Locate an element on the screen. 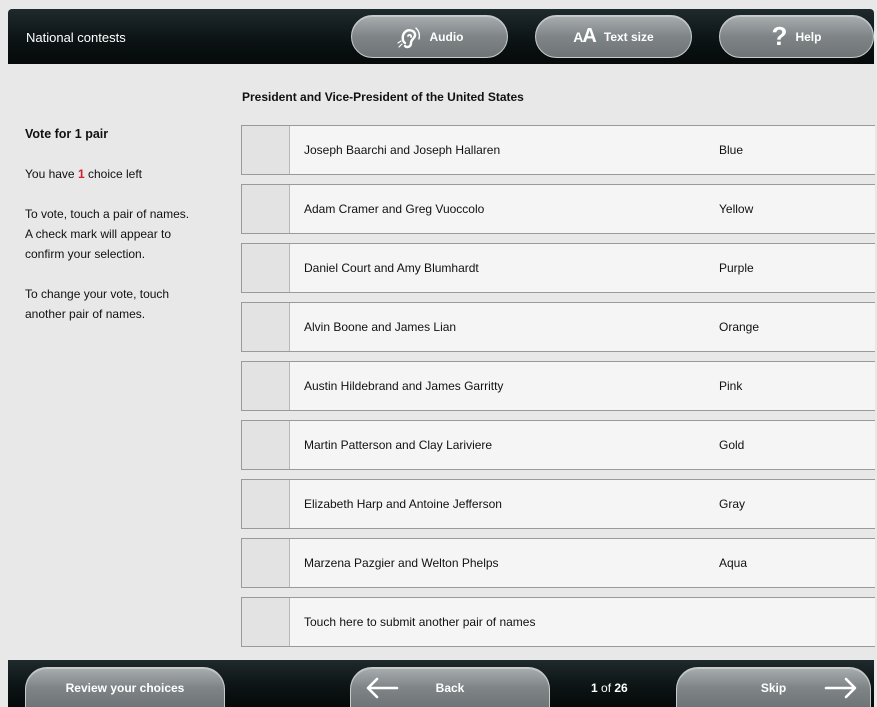 The image size is (877, 707). how-to-vote-line: confirm your selection. is located at coordinates (85, 254).